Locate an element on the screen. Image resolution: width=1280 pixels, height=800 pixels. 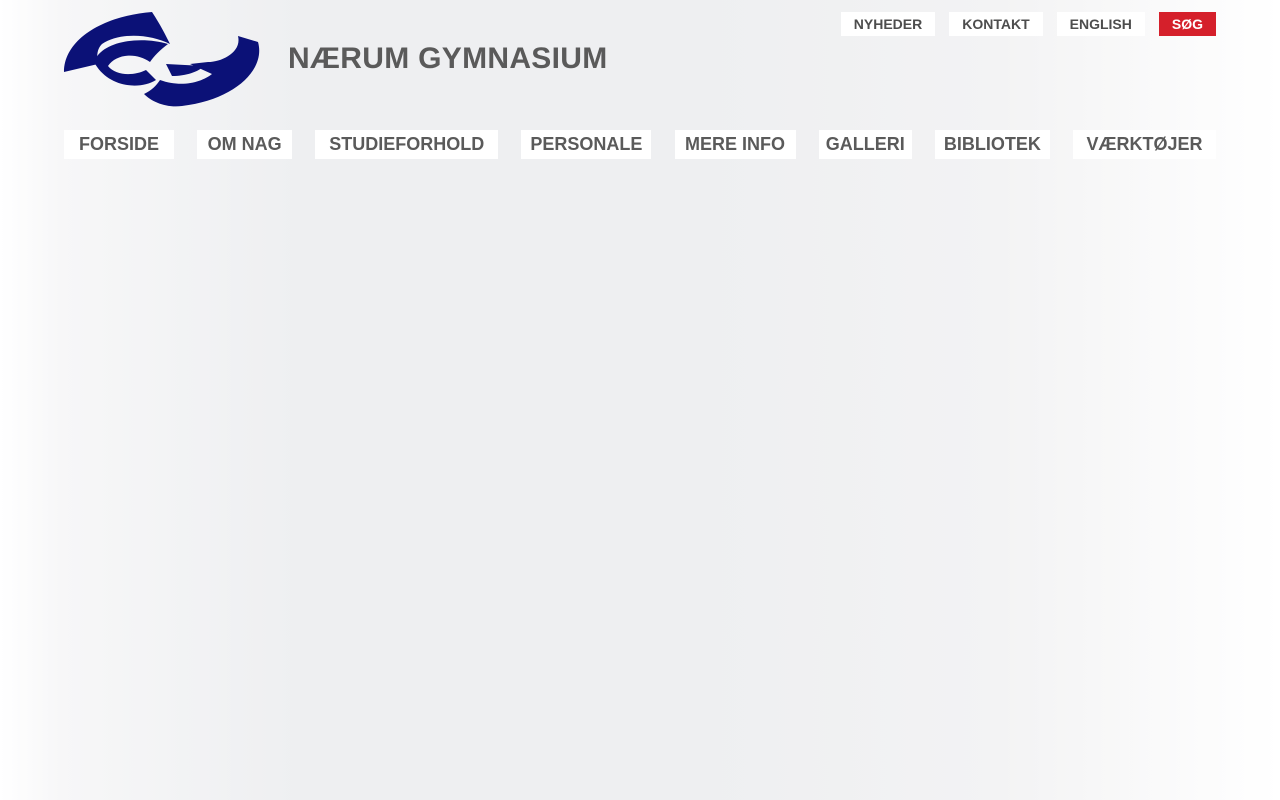
nav-item-personale: PERSONALE is located at coordinates (586, 144).